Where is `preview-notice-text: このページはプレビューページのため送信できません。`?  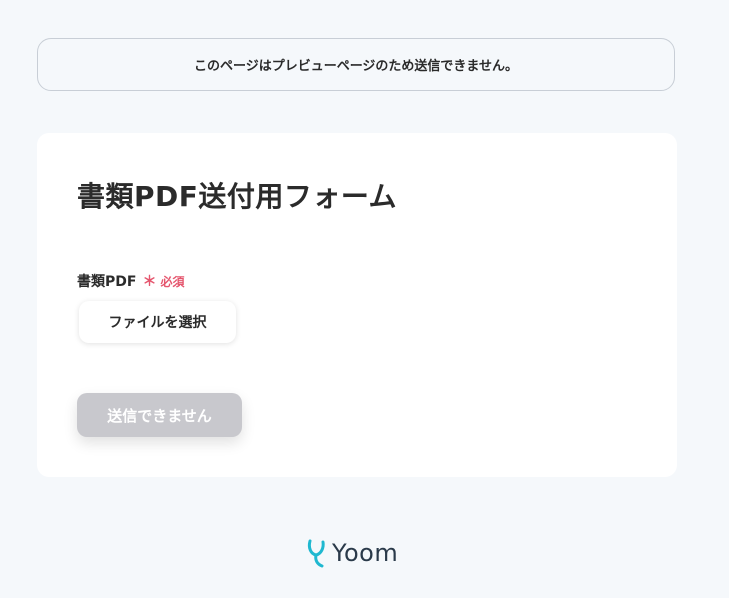
preview-notice-text: このページはプレビューページのため送信できません。 is located at coordinates (356, 66).